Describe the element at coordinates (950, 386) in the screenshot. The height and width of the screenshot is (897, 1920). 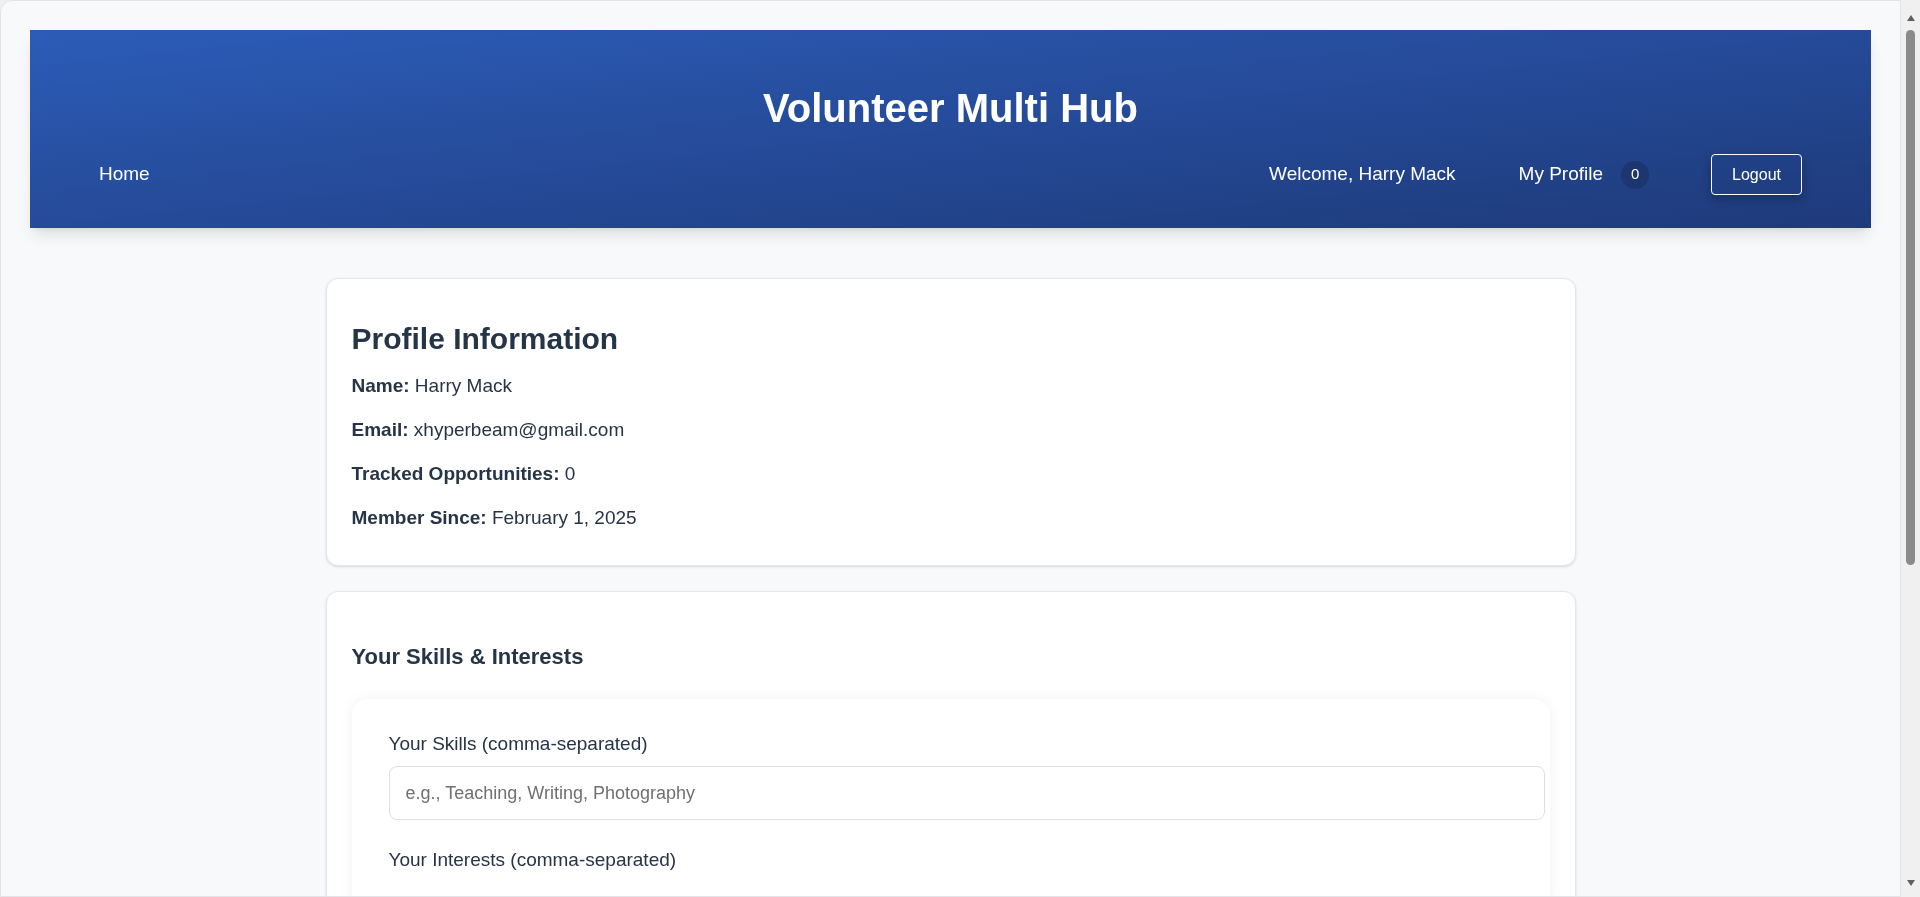
I see `profile-field: Name: Harry Mack` at that location.